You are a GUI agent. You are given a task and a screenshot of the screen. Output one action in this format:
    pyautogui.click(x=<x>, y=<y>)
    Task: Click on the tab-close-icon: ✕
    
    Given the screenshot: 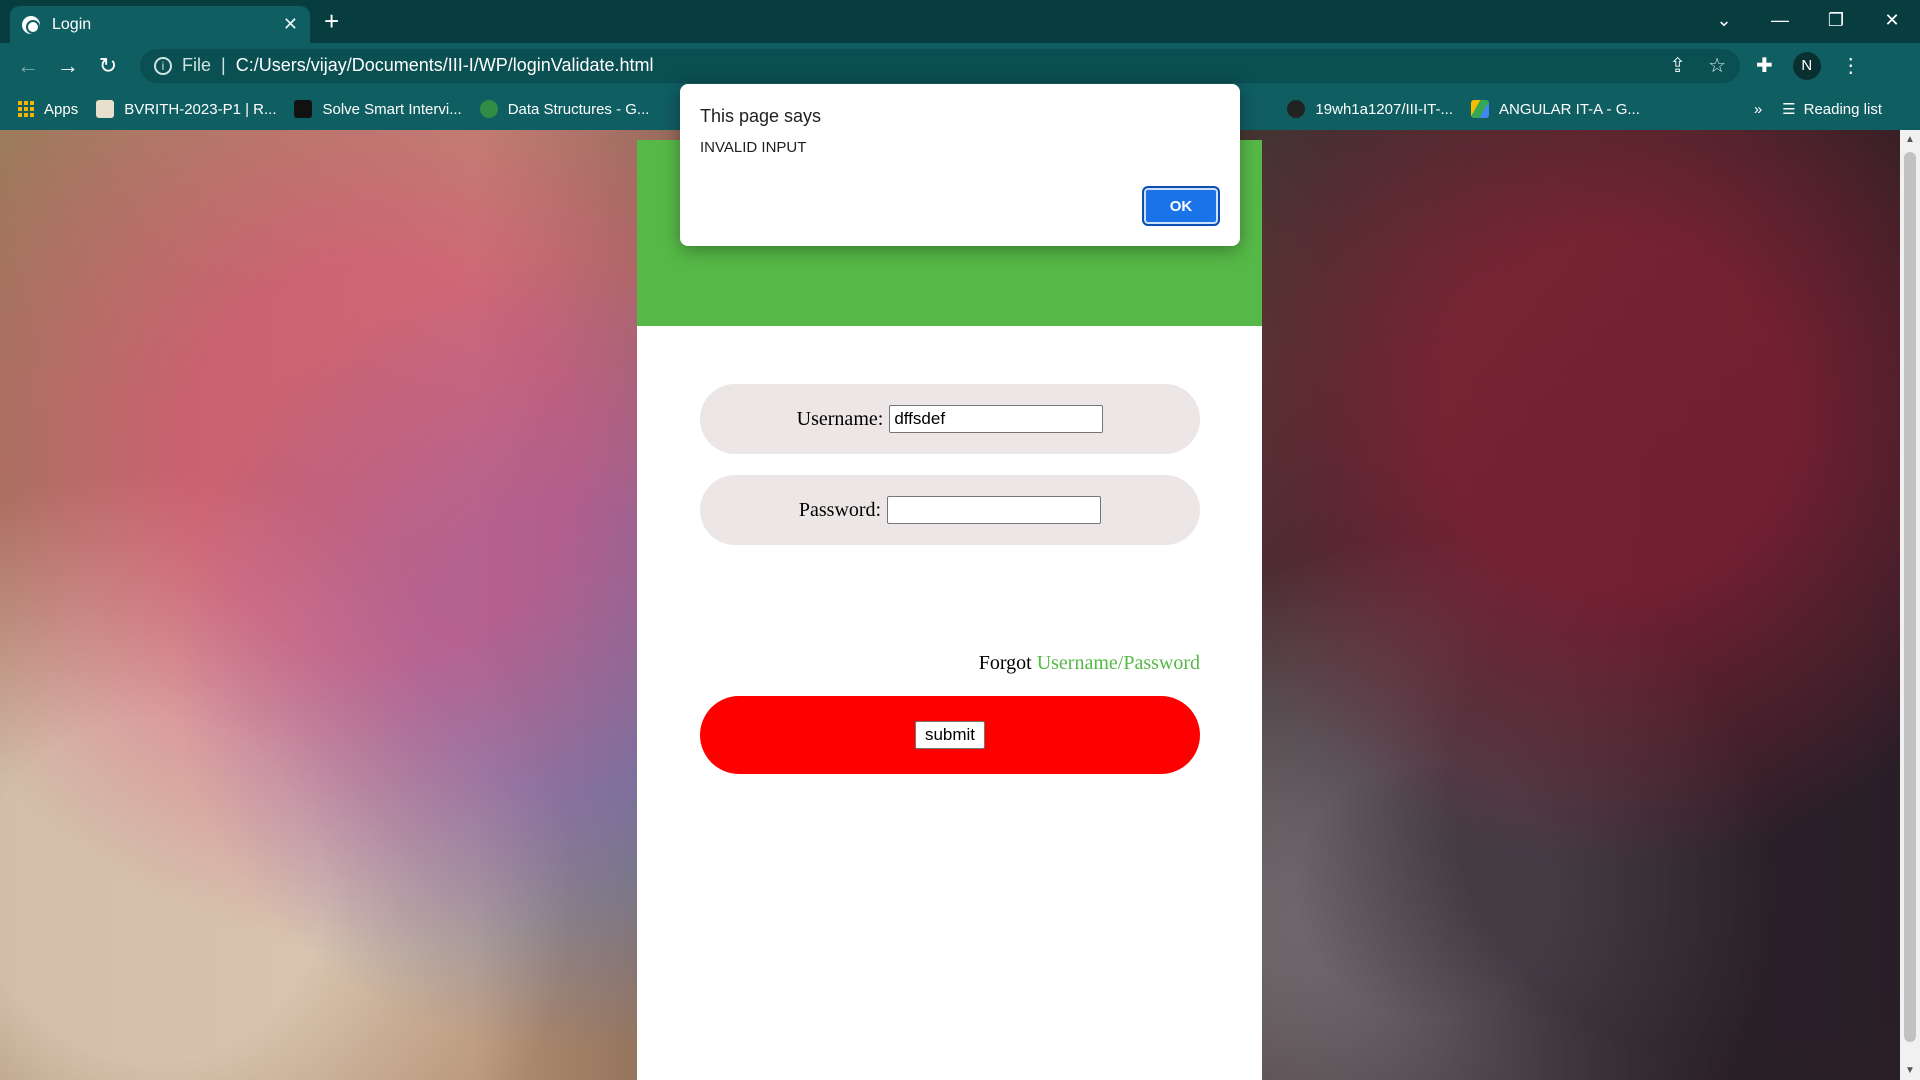 What is the action you would take?
    pyautogui.click(x=290, y=24)
    